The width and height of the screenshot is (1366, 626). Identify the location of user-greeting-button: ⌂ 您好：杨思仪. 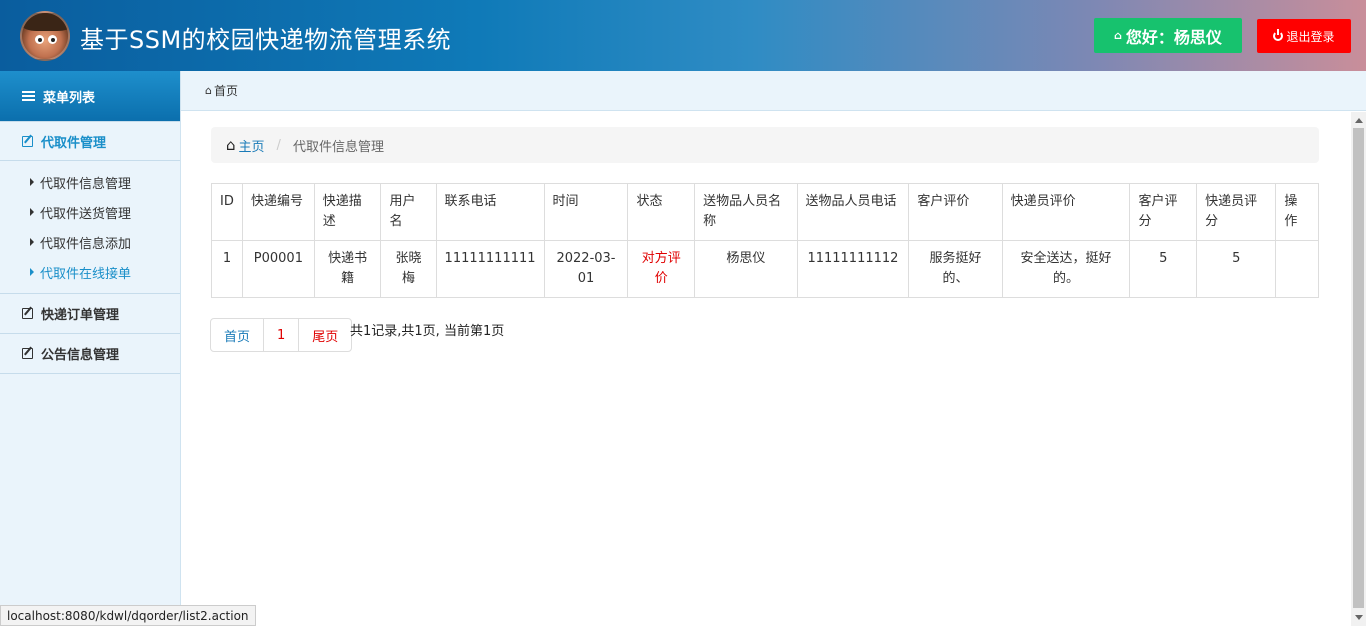
(1168, 35).